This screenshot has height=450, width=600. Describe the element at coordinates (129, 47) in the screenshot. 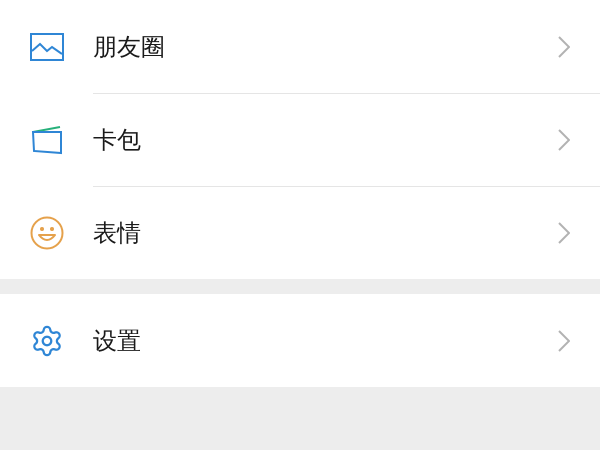

I see `menu-label: 朋友圈` at that location.